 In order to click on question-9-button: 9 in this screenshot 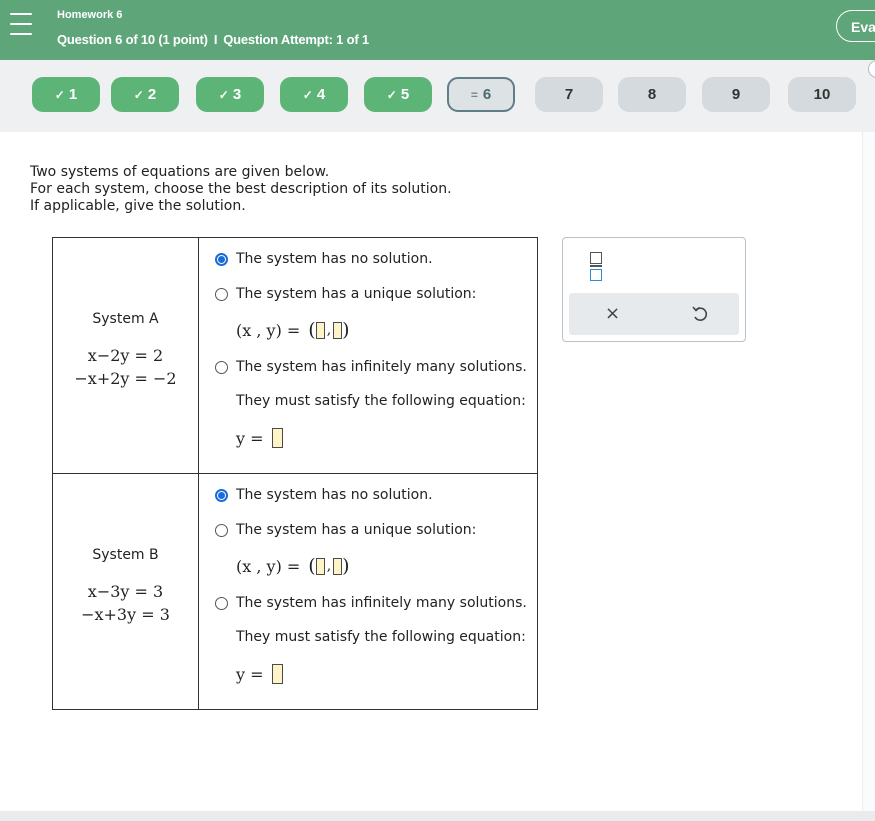, I will do `click(736, 94)`.